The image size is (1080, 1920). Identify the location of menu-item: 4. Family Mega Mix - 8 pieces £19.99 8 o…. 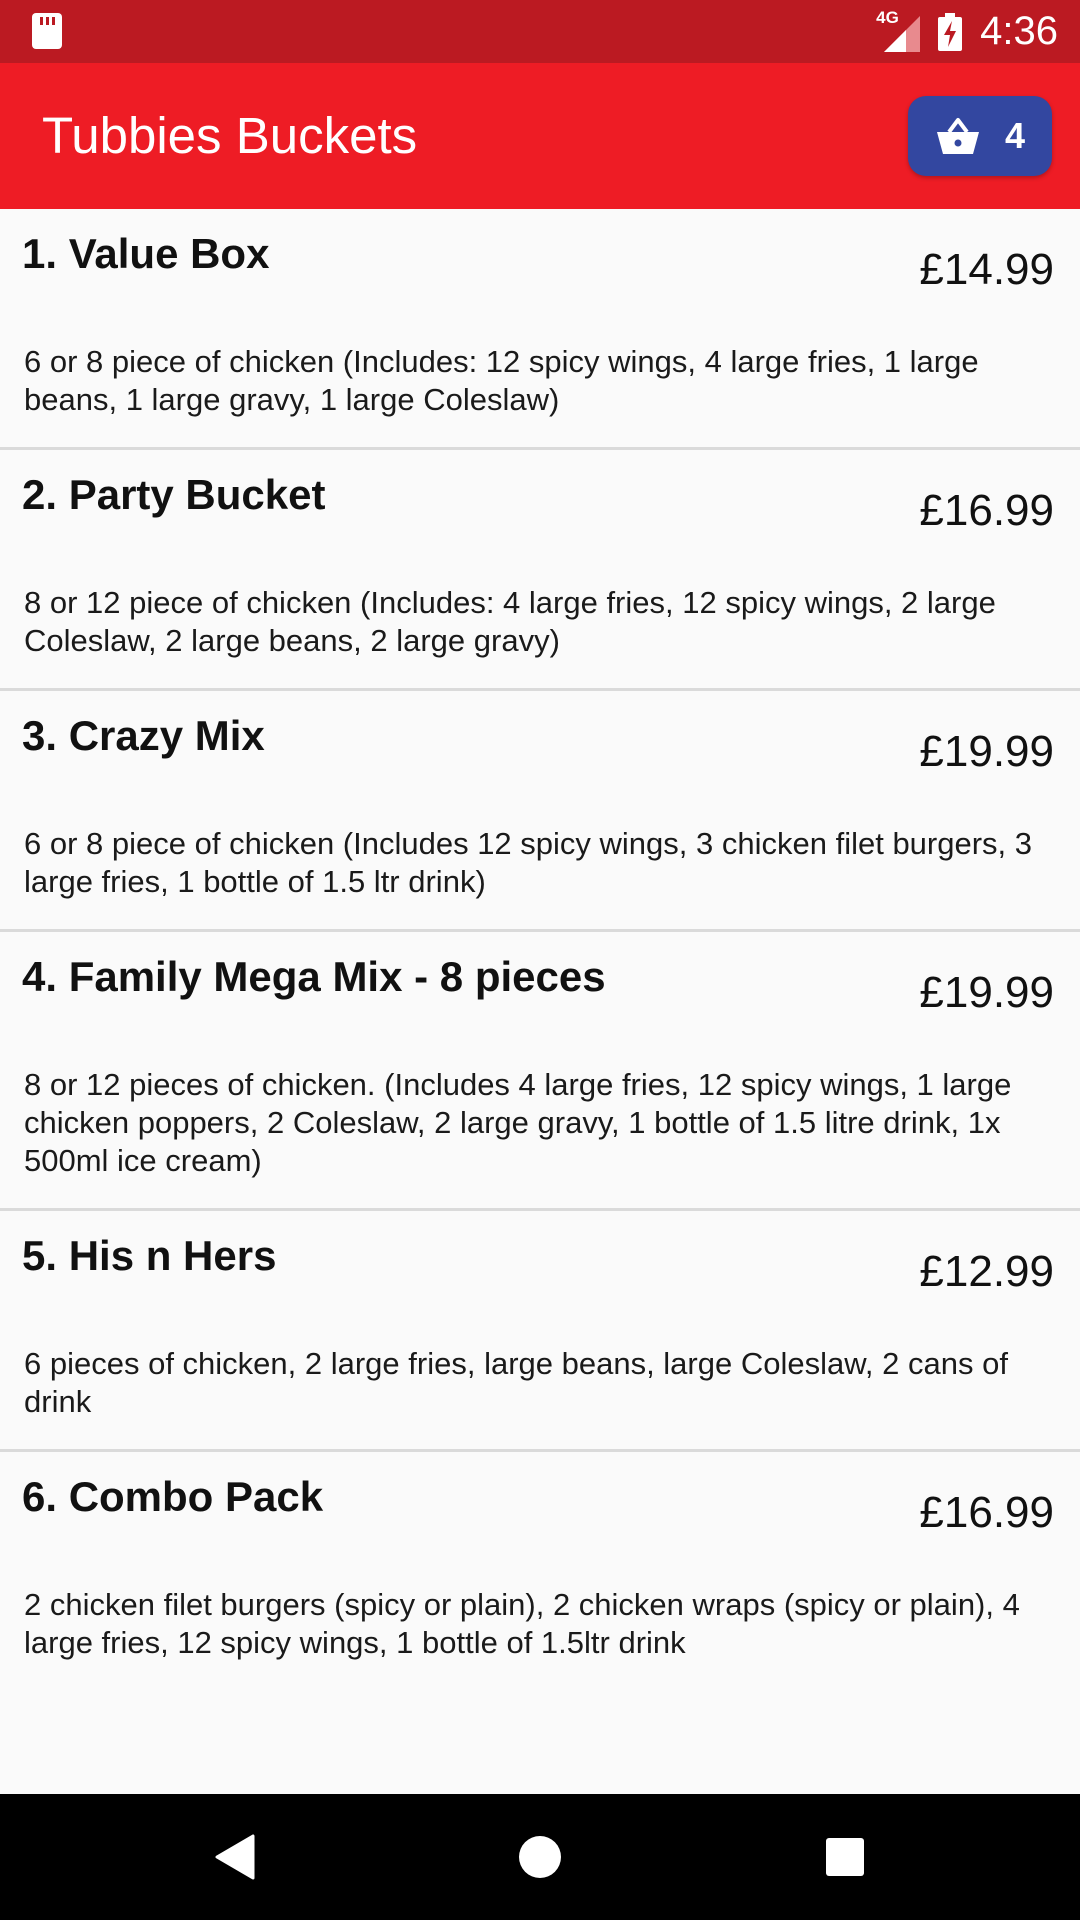
(540, 1071).